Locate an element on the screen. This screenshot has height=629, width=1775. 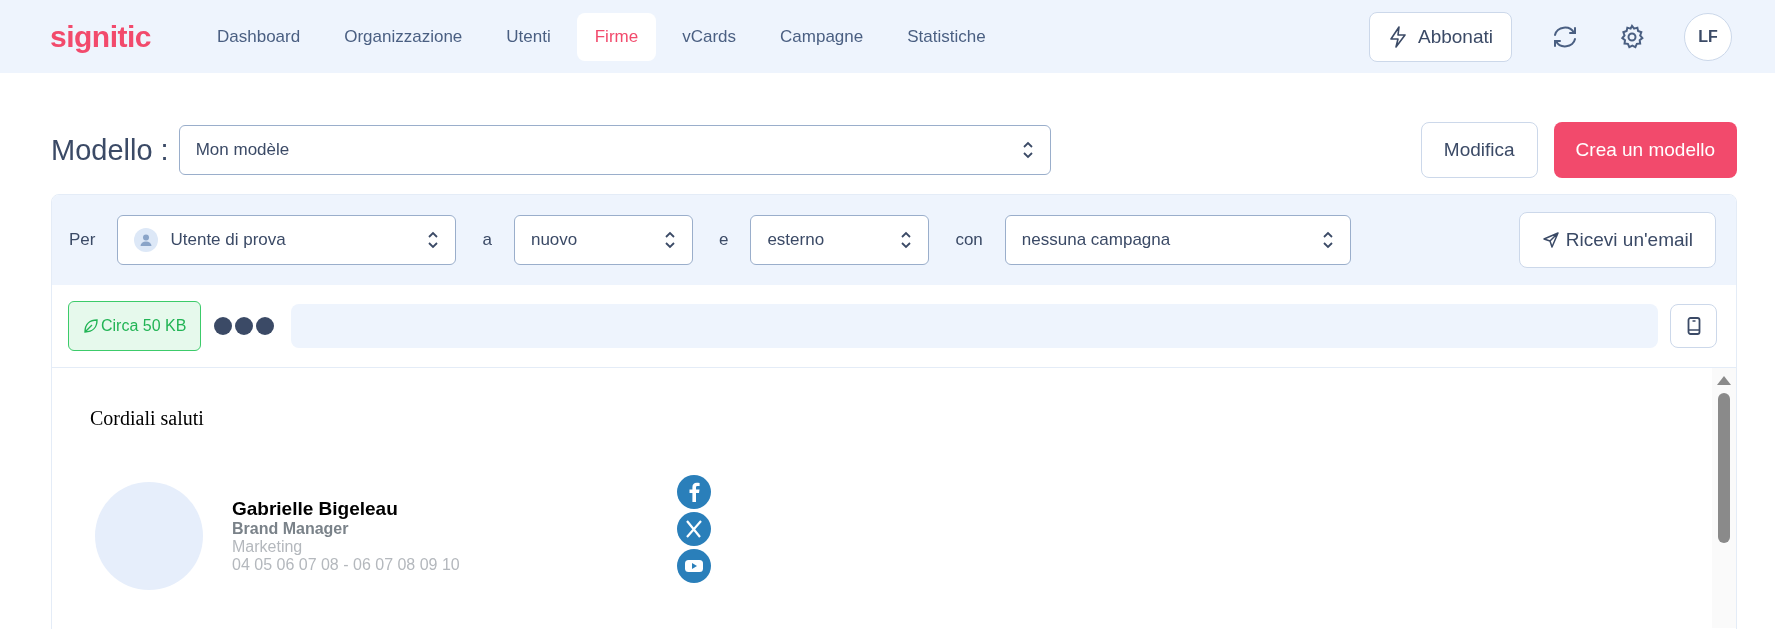
lightning-icon is located at coordinates (1398, 36).